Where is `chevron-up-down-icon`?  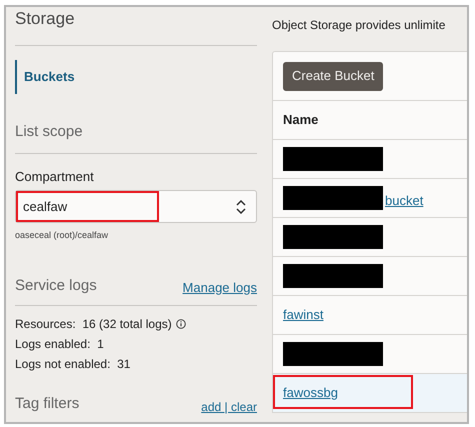
chevron-up-down-icon is located at coordinates (241, 207).